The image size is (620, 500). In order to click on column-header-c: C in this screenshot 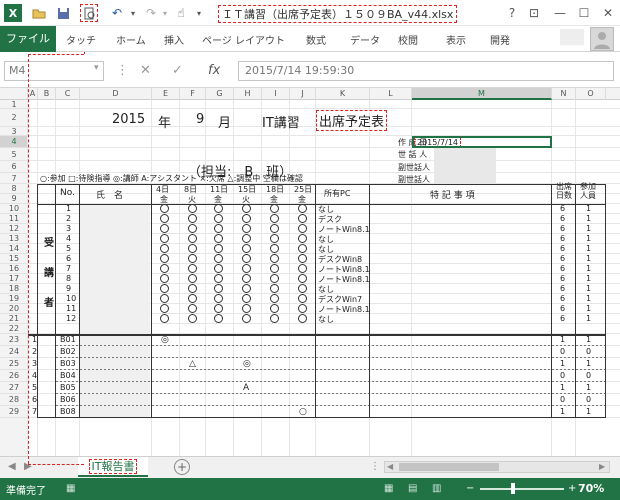, I will do `click(68, 94)`.